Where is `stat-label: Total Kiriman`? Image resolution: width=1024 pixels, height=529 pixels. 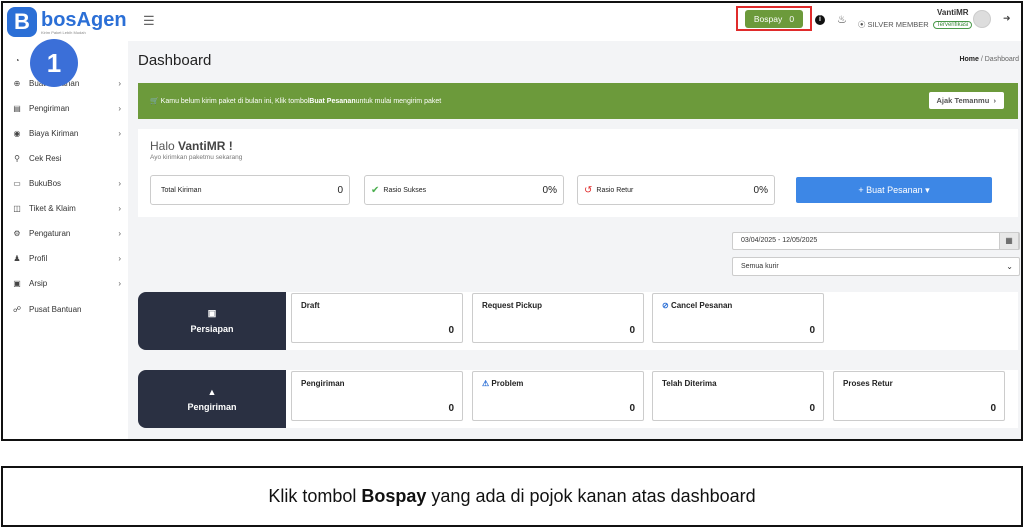 stat-label: Total Kiriman is located at coordinates (181, 190).